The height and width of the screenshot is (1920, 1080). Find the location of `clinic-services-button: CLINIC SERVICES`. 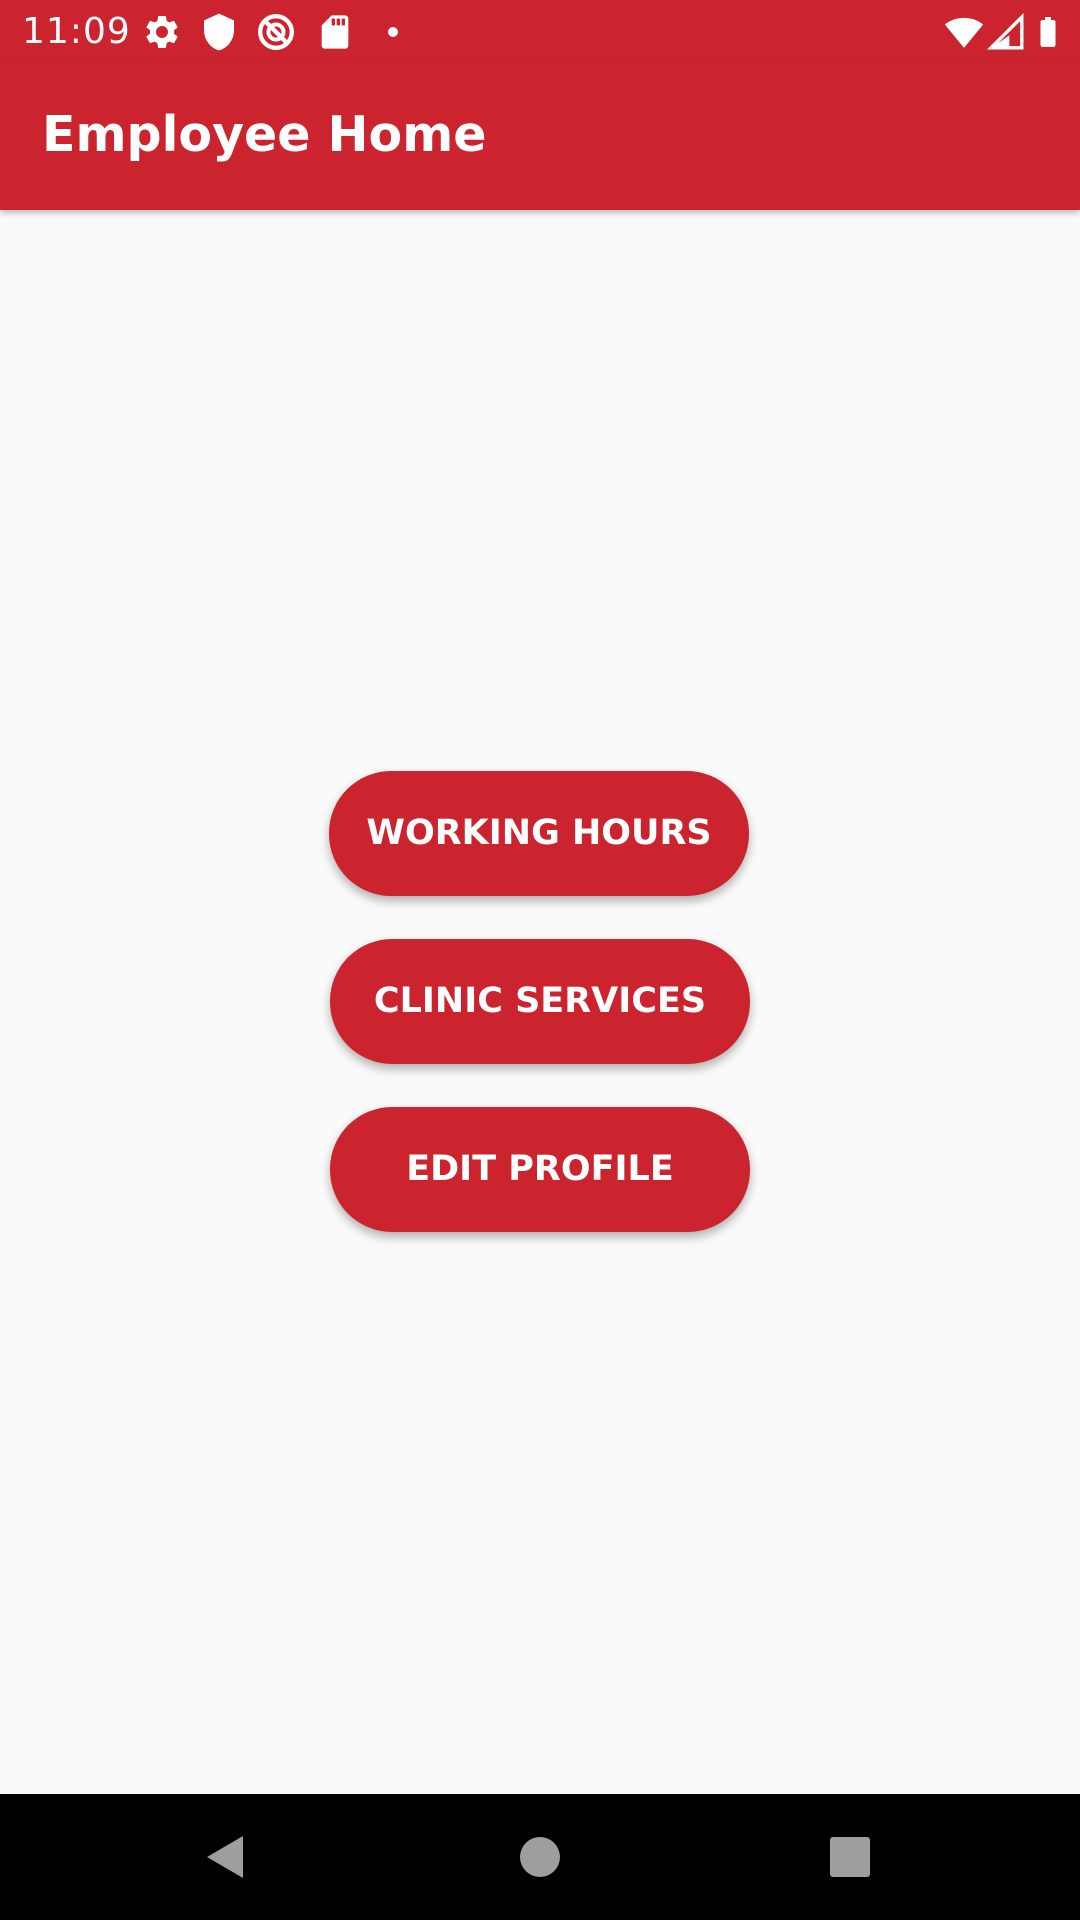

clinic-services-button: CLINIC SERVICES is located at coordinates (540, 1001).